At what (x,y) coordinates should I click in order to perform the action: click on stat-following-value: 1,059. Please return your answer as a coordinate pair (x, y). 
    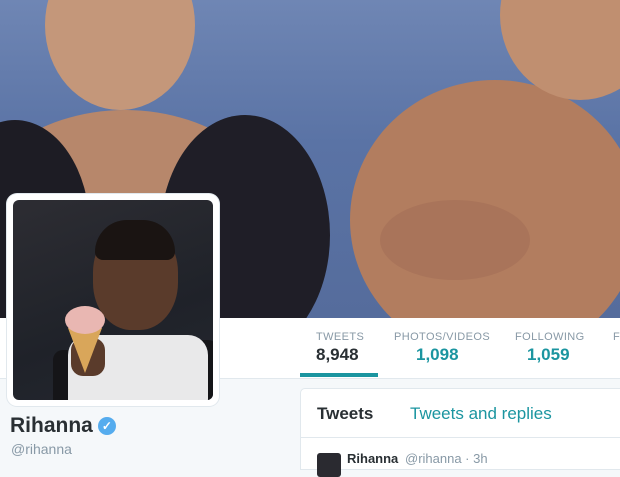
    Looking at the image, I should click on (548, 354).